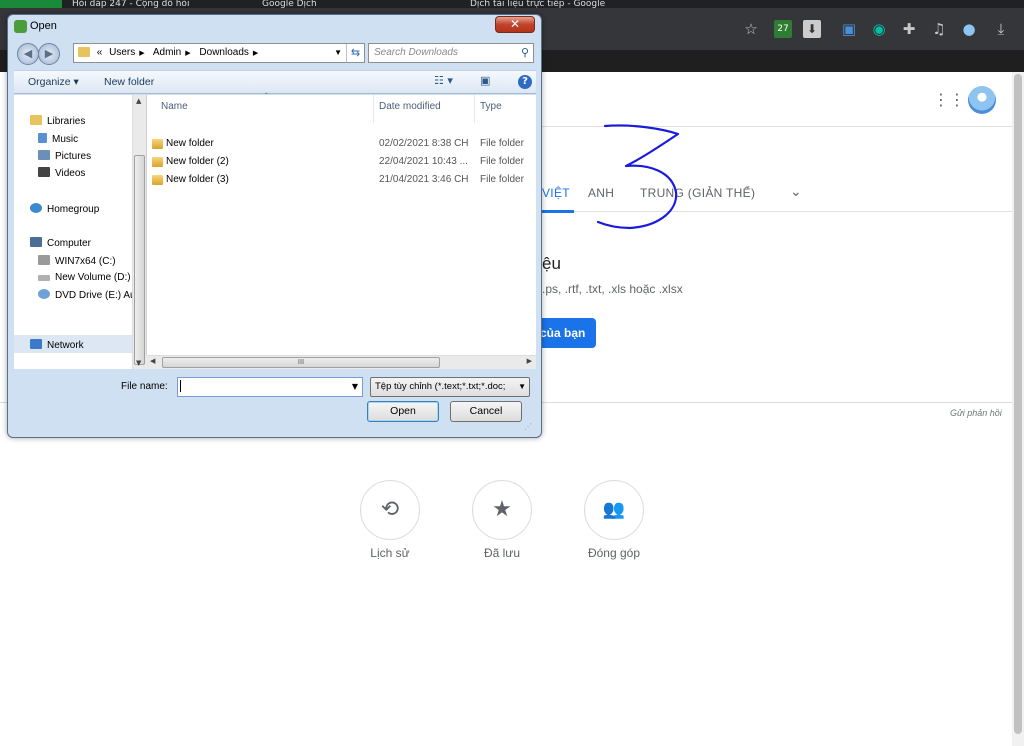  I want to click on new-folder-button: New folder, so click(129, 82).